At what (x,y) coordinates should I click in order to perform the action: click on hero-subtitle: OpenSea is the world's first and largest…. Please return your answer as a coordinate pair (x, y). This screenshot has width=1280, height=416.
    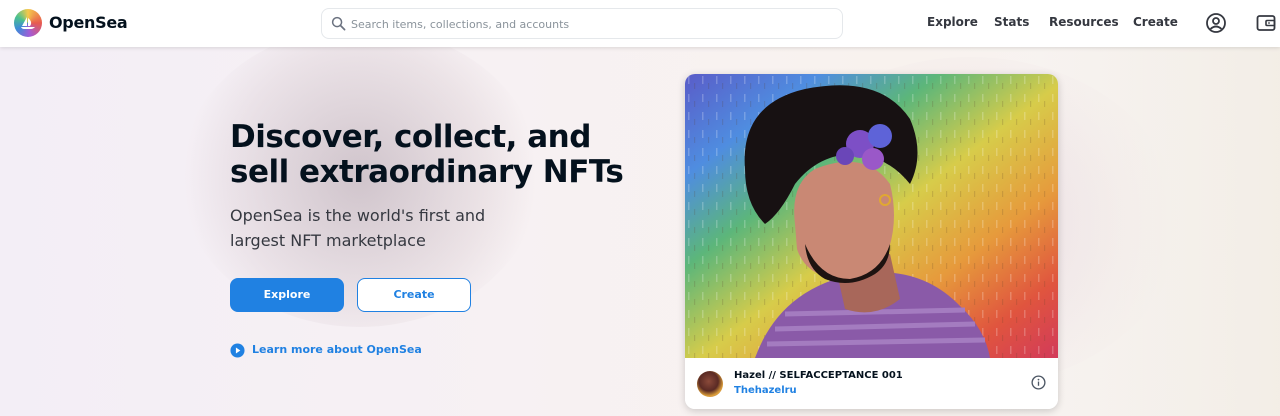
    Looking at the image, I should click on (358, 228).